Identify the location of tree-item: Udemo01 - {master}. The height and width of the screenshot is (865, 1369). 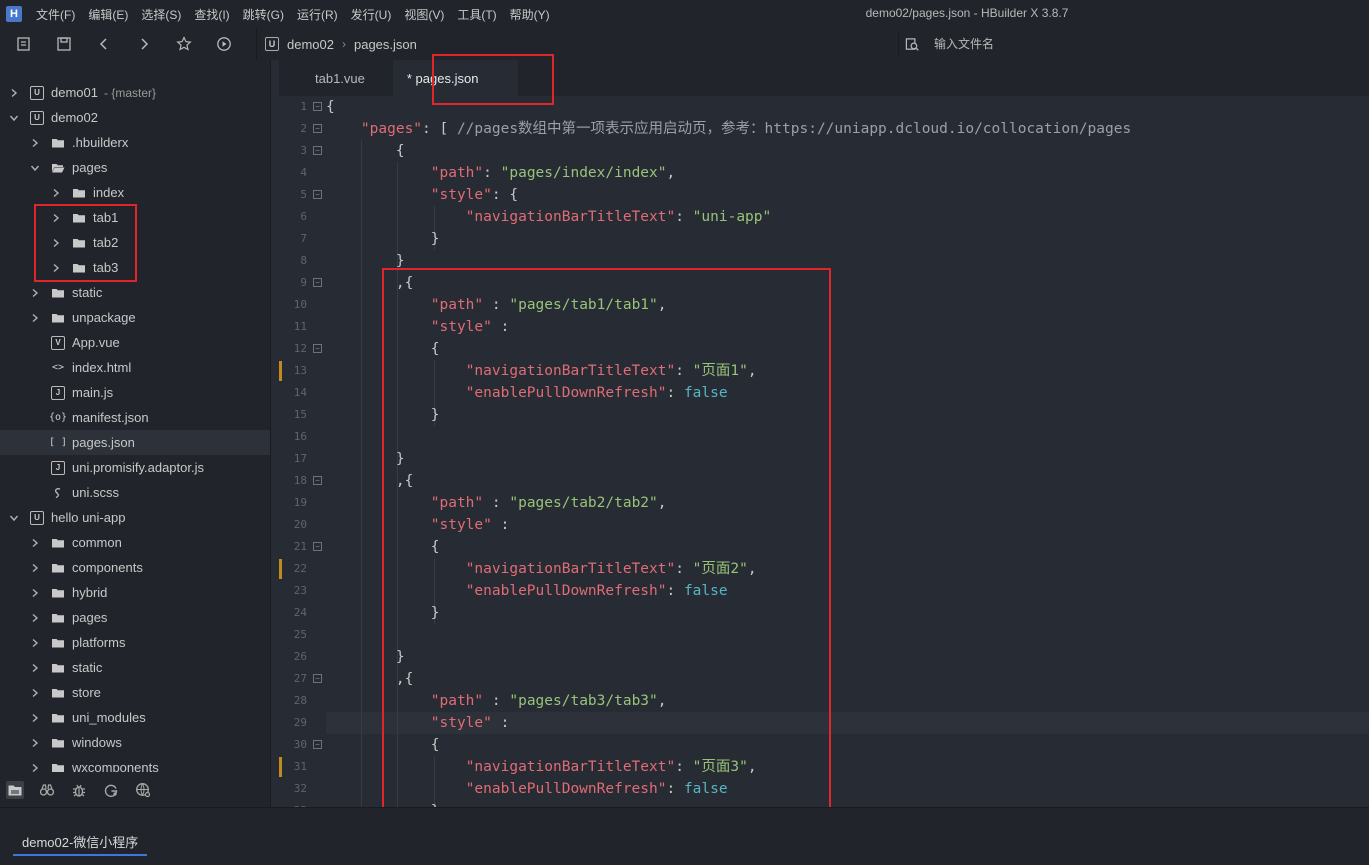
(135, 92).